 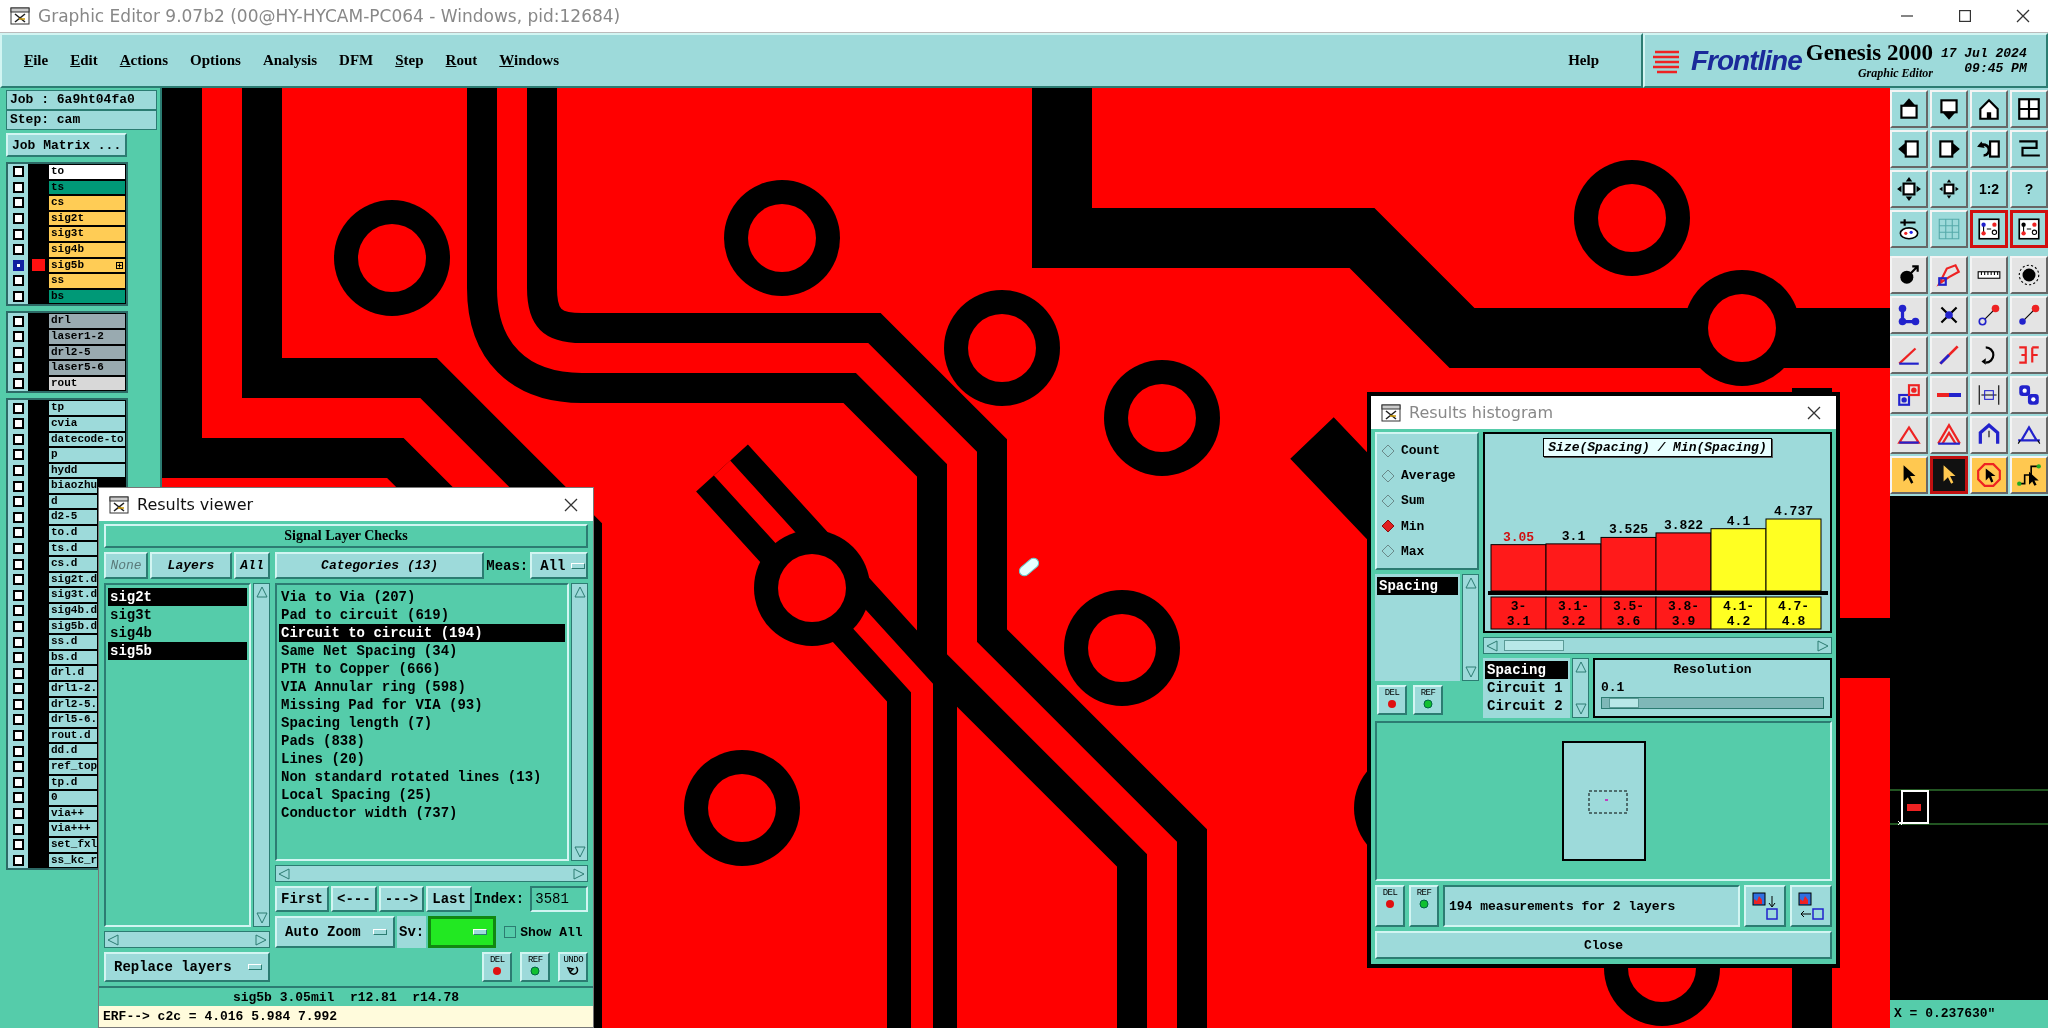 What do you see at coordinates (87, 281) in the screenshot?
I see `layer-name: ss` at bounding box center [87, 281].